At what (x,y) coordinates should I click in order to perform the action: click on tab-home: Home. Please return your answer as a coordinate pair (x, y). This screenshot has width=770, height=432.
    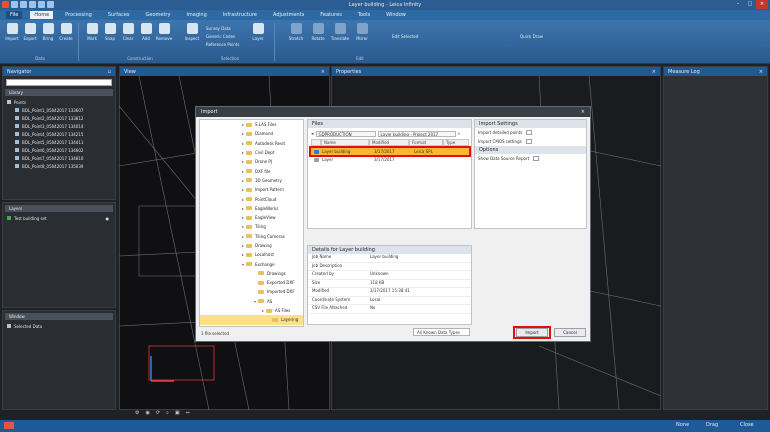
    Looking at the image, I should click on (42, 15).